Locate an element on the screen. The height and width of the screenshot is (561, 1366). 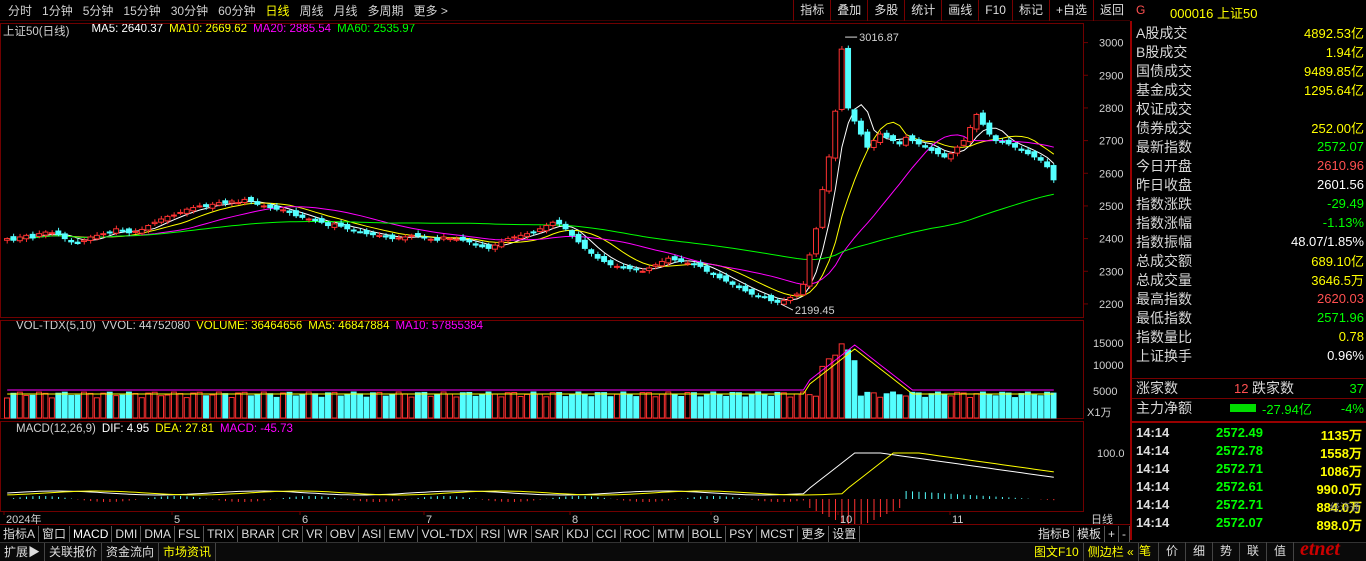
ma60-line is located at coordinates (530, 227).